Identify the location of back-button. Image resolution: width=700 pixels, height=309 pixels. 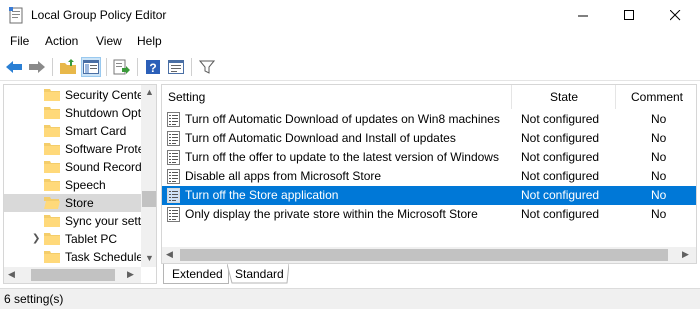
(14, 67).